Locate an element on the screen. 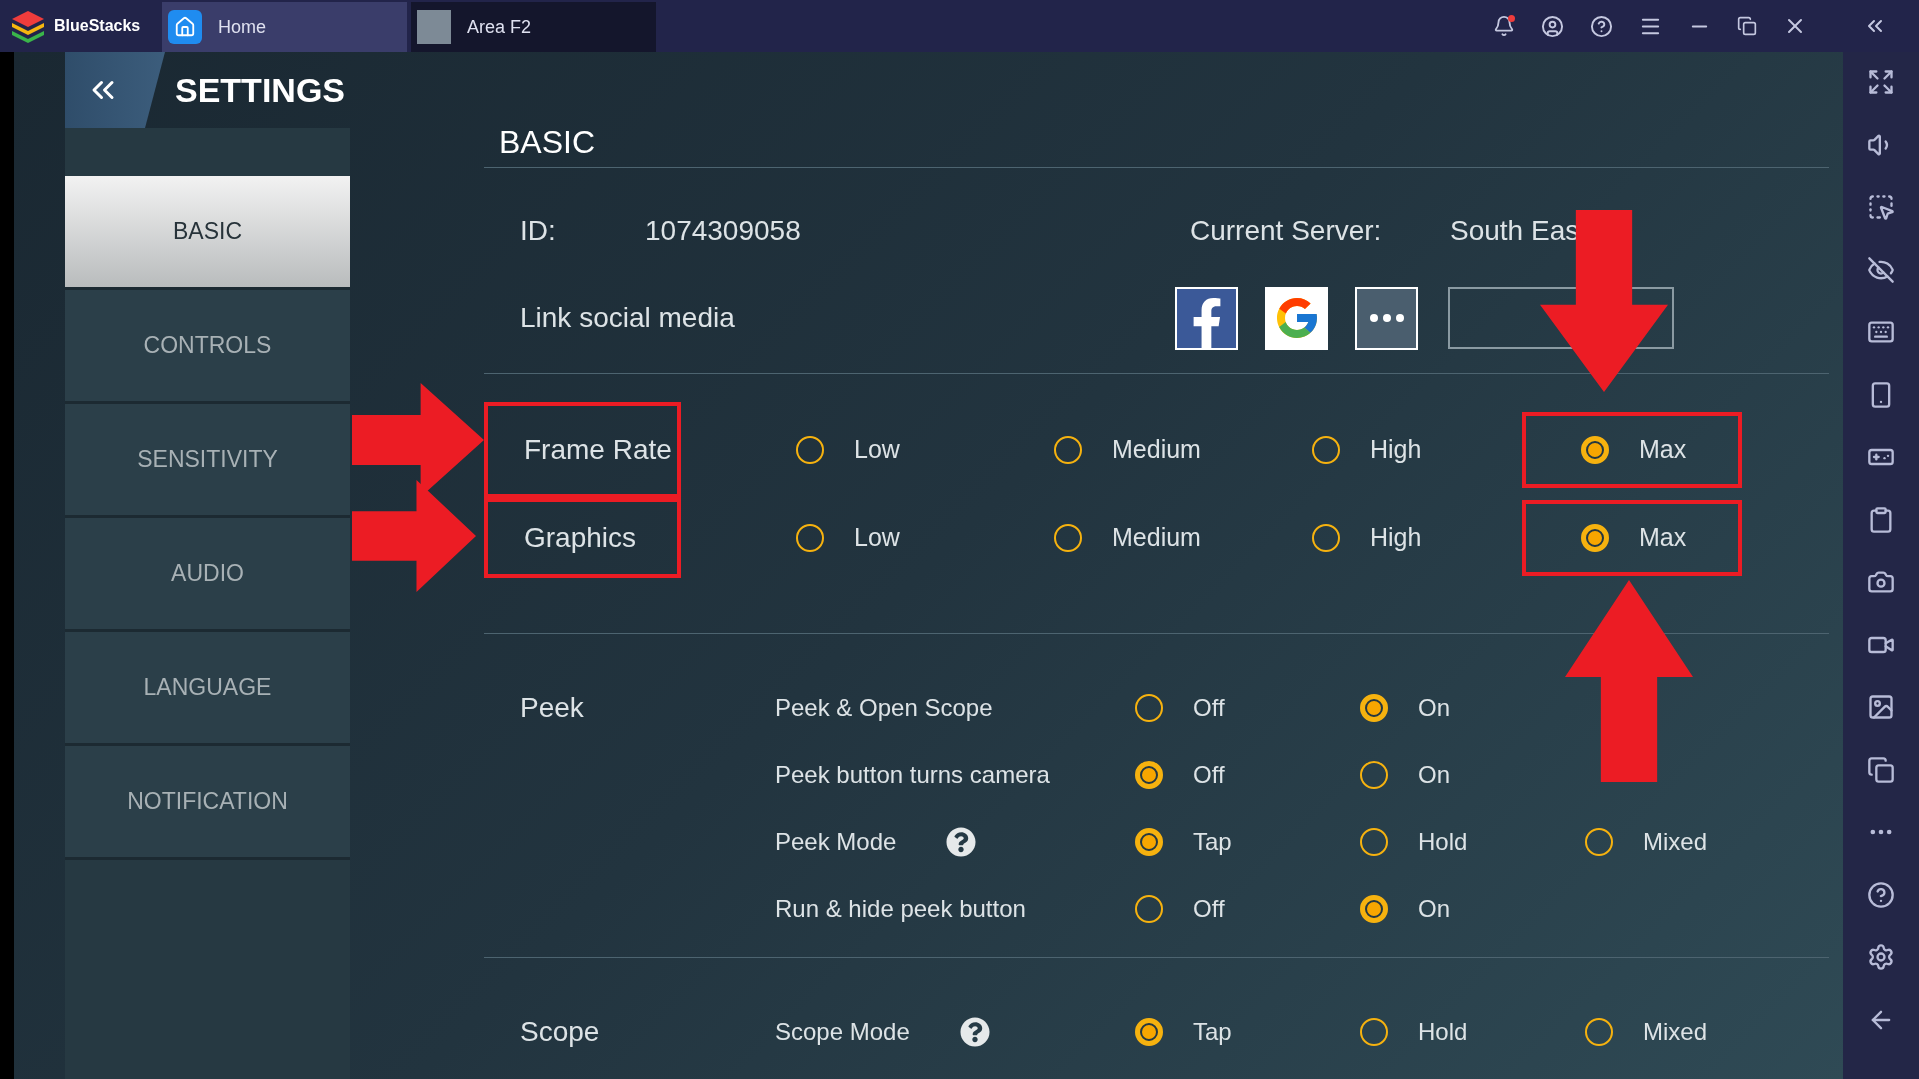 The width and height of the screenshot is (1919, 1079). settings-icon is located at coordinates (1881, 957).